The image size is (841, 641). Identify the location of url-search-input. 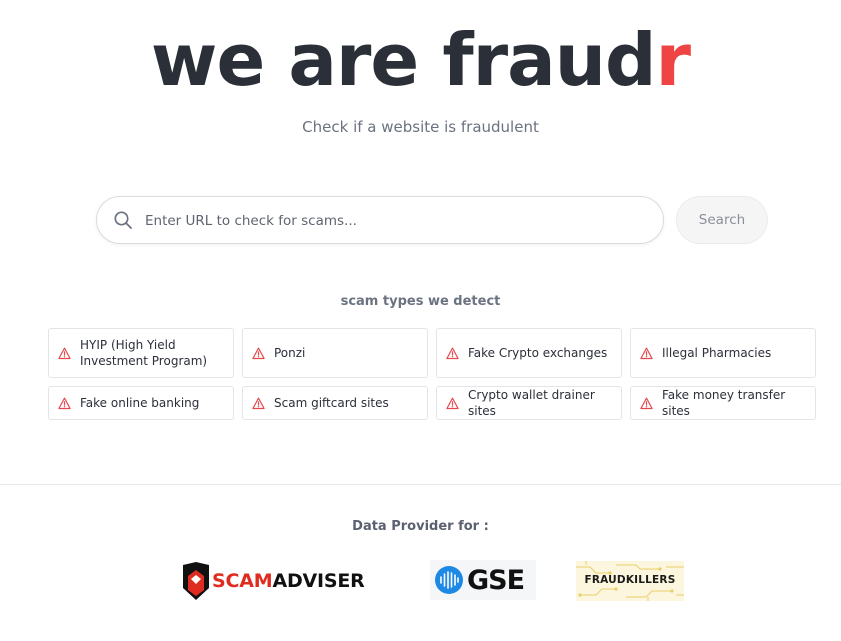
(395, 221).